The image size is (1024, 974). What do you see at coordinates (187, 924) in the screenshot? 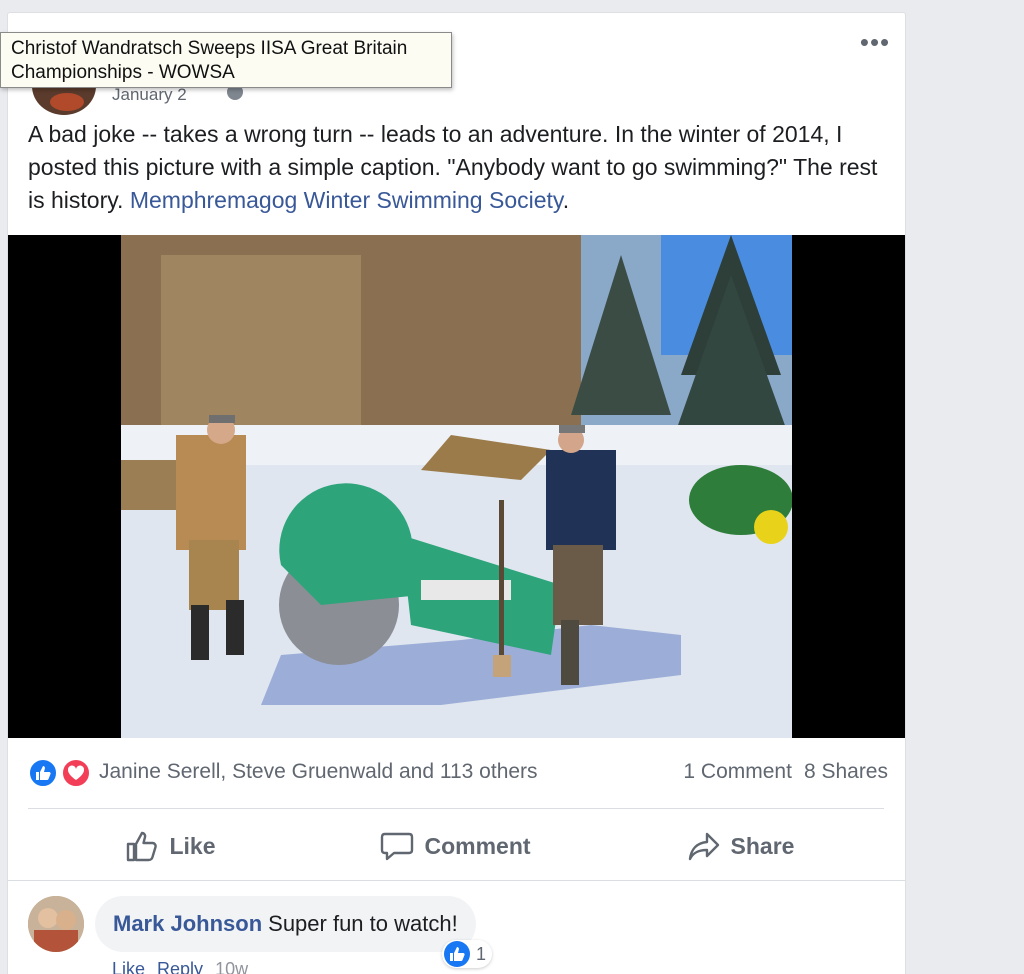
I see `comment-author: Mark Johnson` at bounding box center [187, 924].